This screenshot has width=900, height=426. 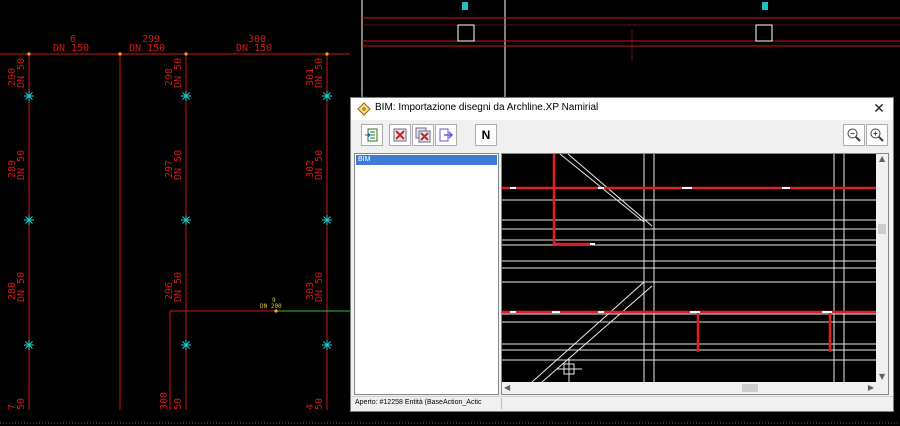 I want to click on scroll-right-arrow-icon: ▶, so click(x=871, y=388).